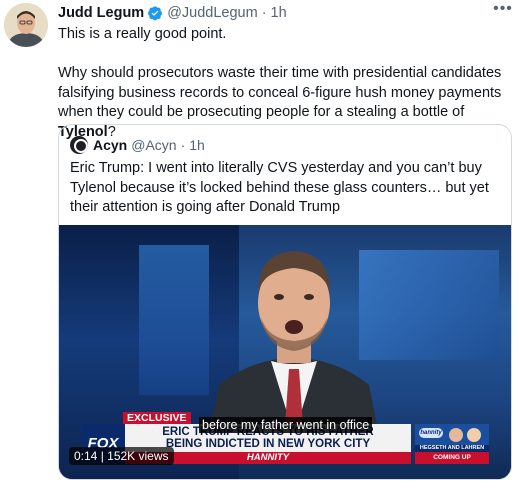 The height and width of the screenshot is (488, 520). Describe the element at coordinates (212, 13) in the screenshot. I see `author-handle: @JuddLegum` at that location.